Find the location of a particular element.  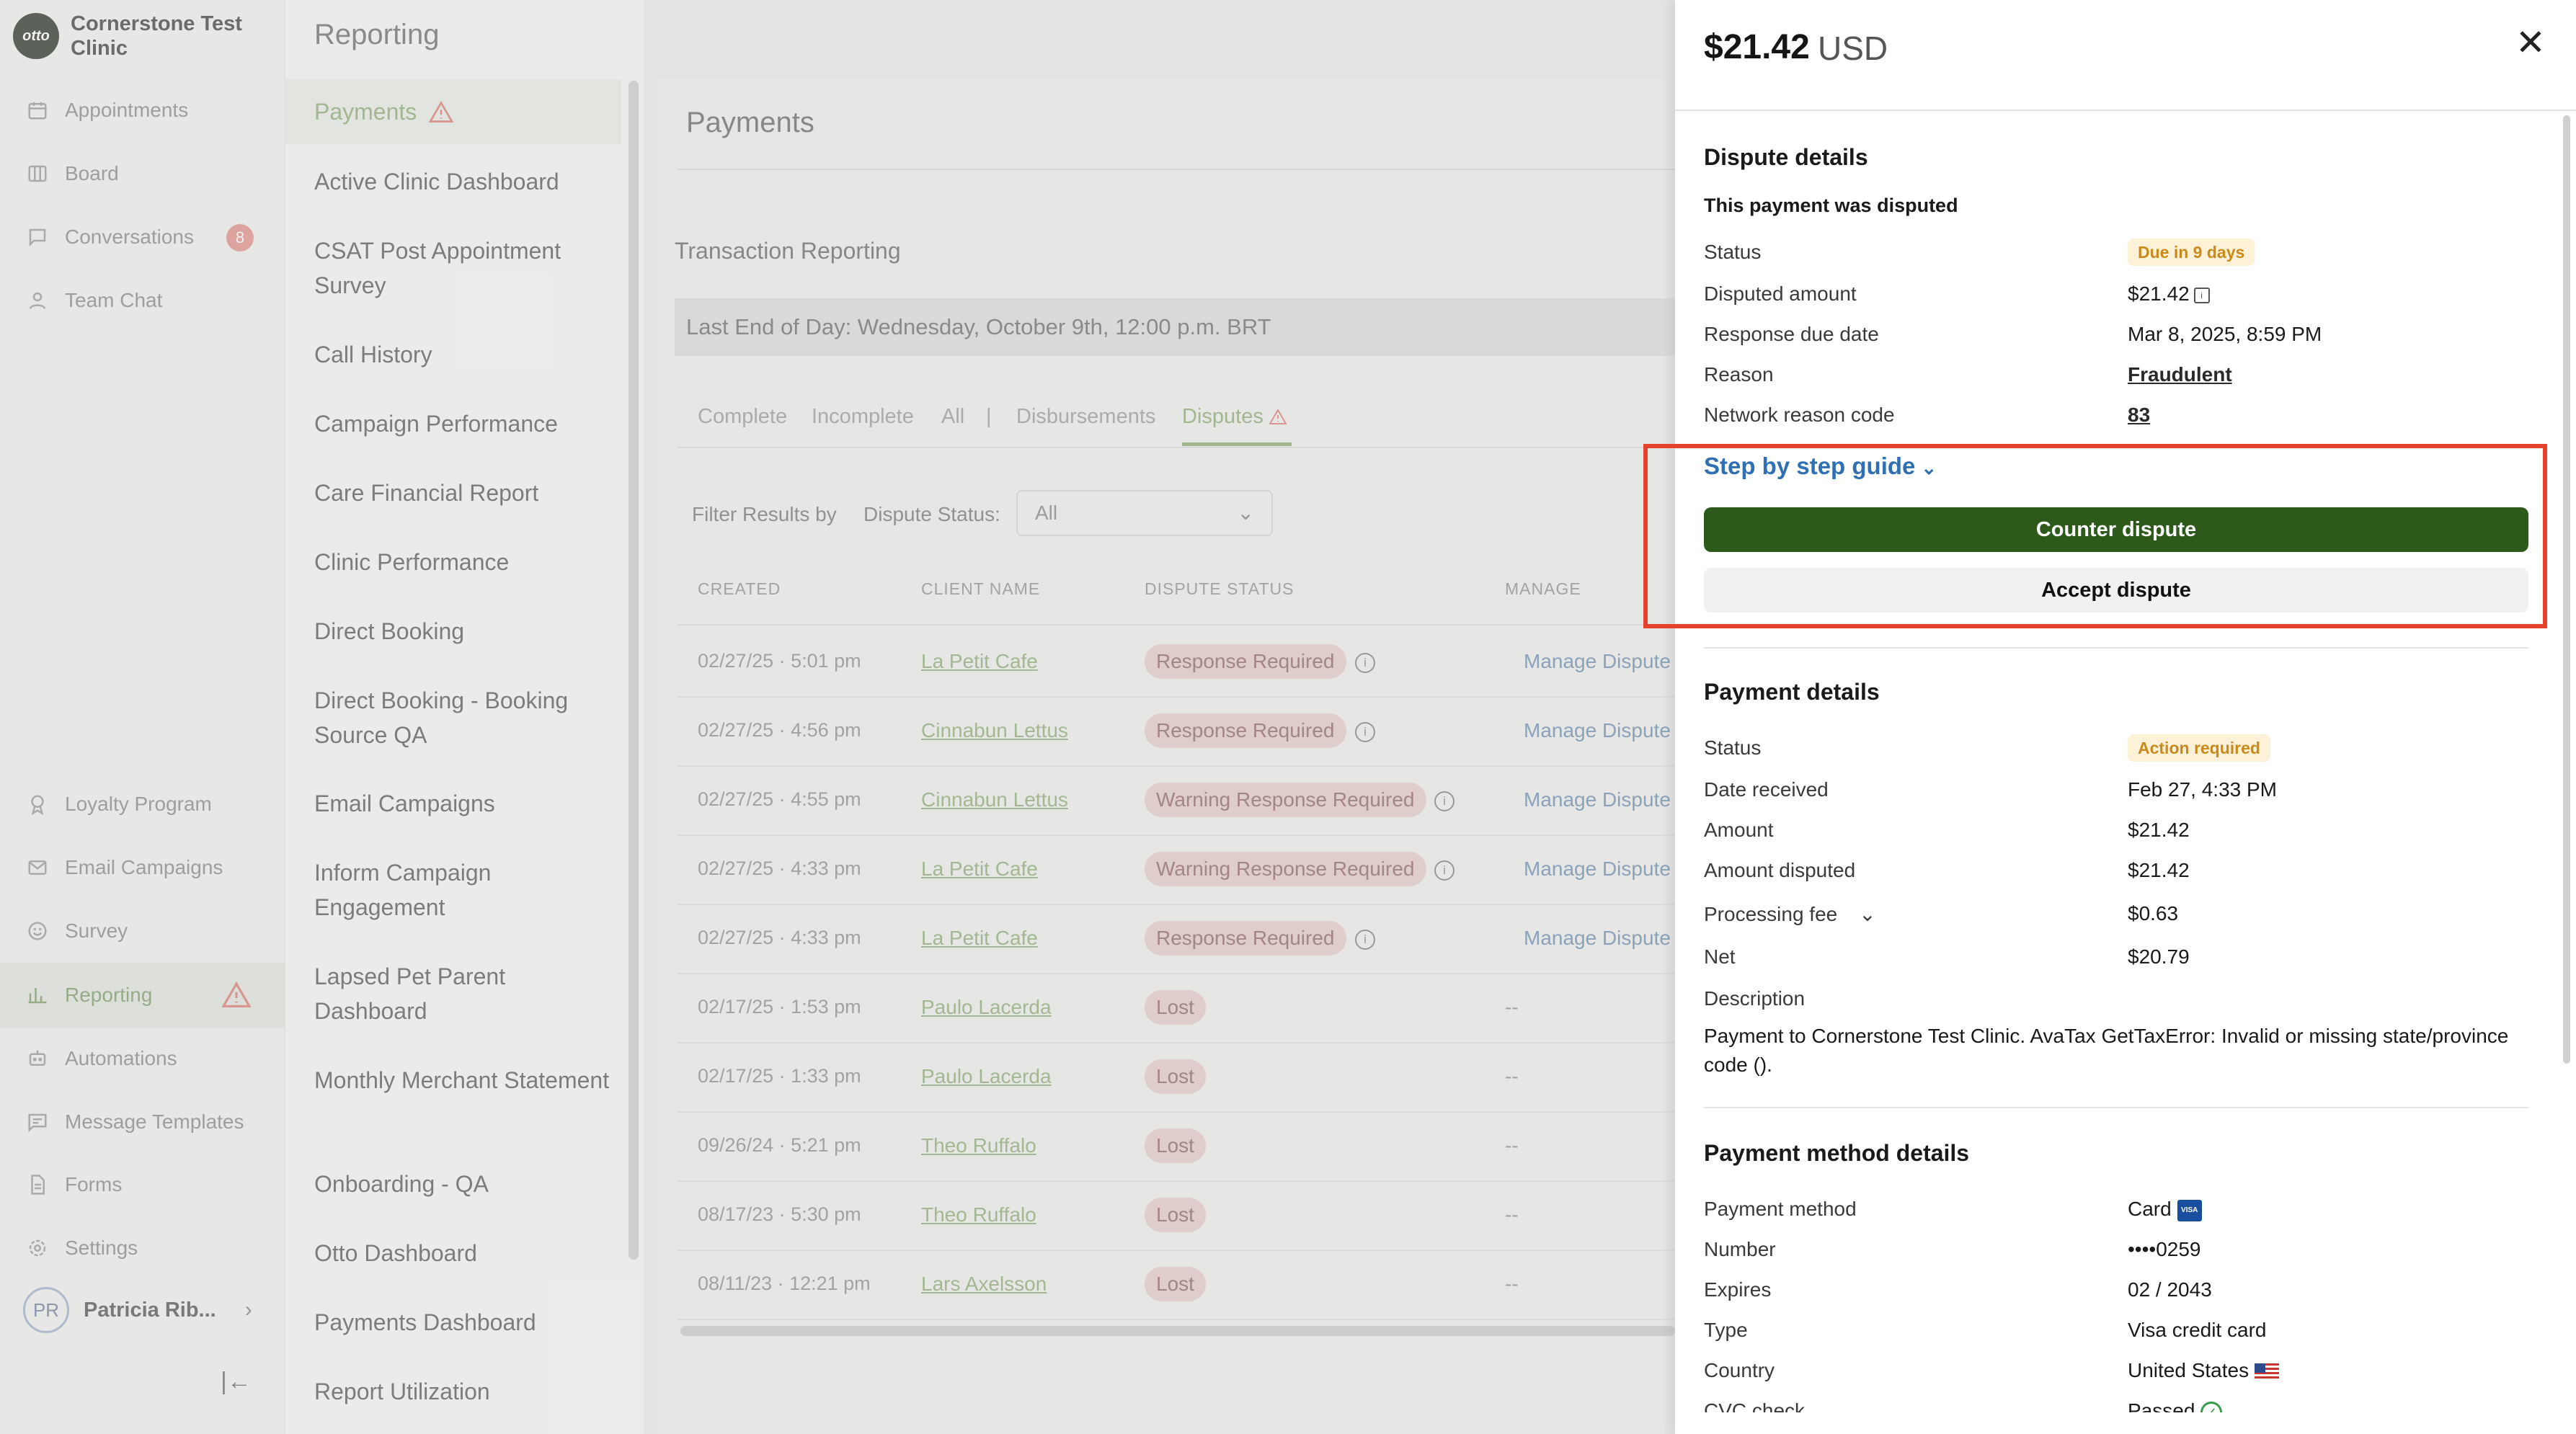

dispute-subtitle: This payment was disputed is located at coordinates (1831, 205).